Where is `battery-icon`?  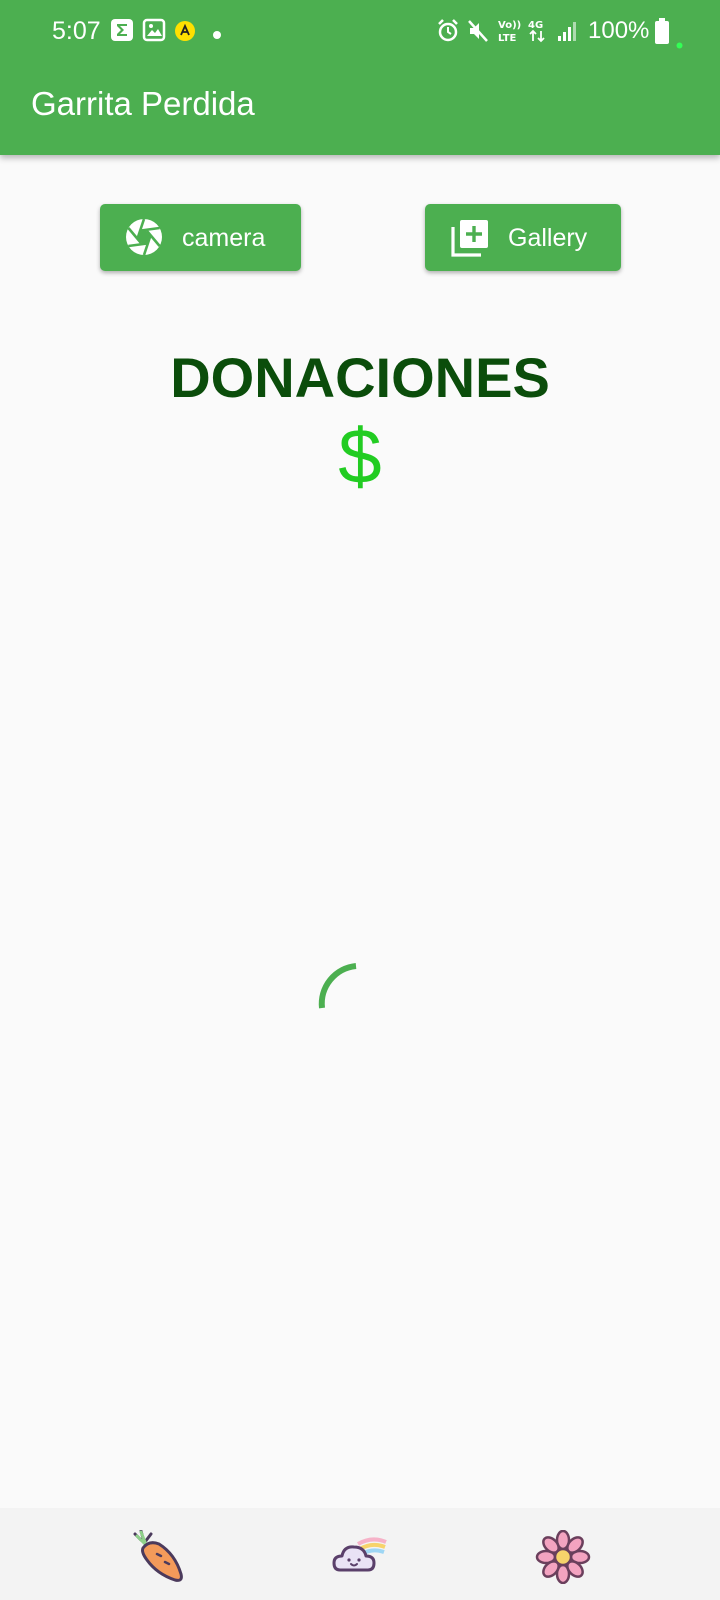
battery-icon is located at coordinates (662, 33).